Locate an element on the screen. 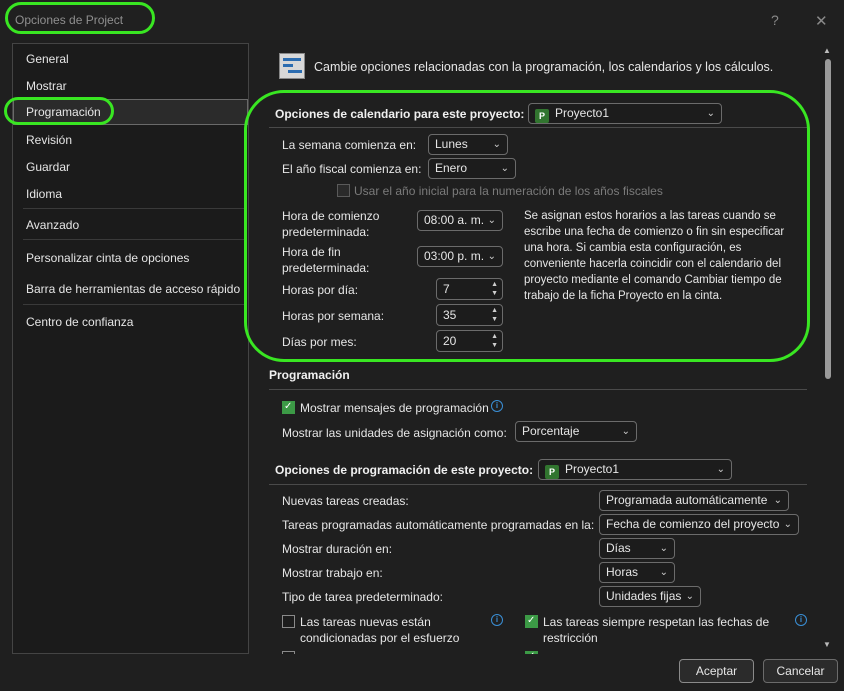 This screenshot has width=844, height=691. hours-per-day-spinner: 7 ▲ ▼ is located at coordinates (469, 289).